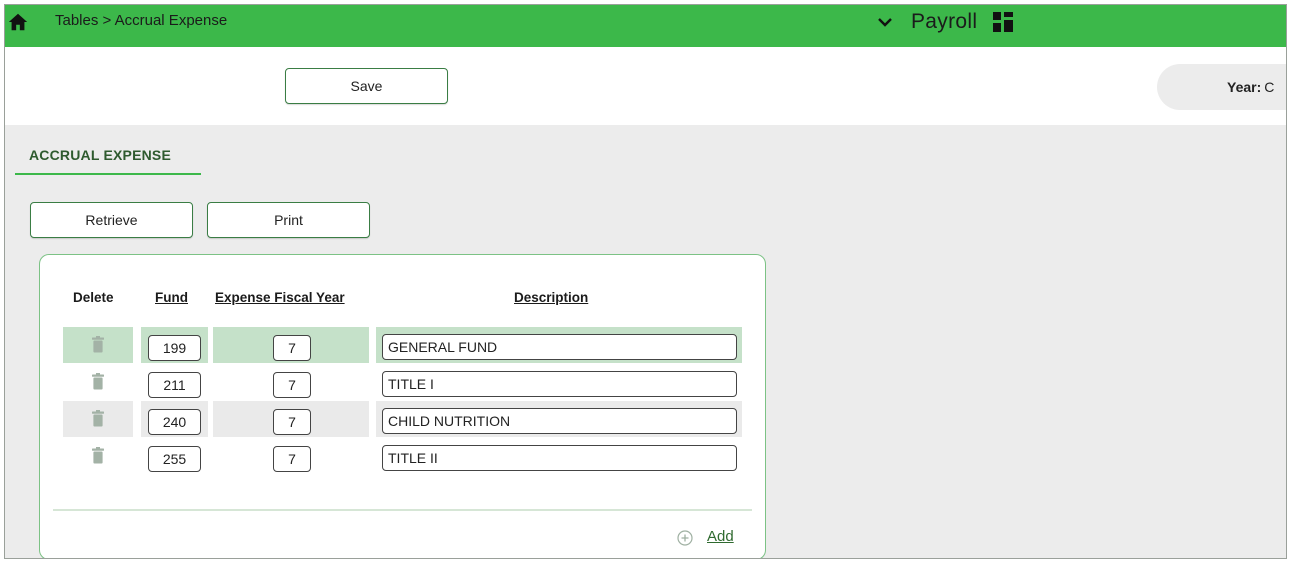 This screenshot has height=563, width=1295. What do you see at coordinates (885, 22) in the screenshot?
I see `chevron-down-icon` at bounding box center [885, 22].